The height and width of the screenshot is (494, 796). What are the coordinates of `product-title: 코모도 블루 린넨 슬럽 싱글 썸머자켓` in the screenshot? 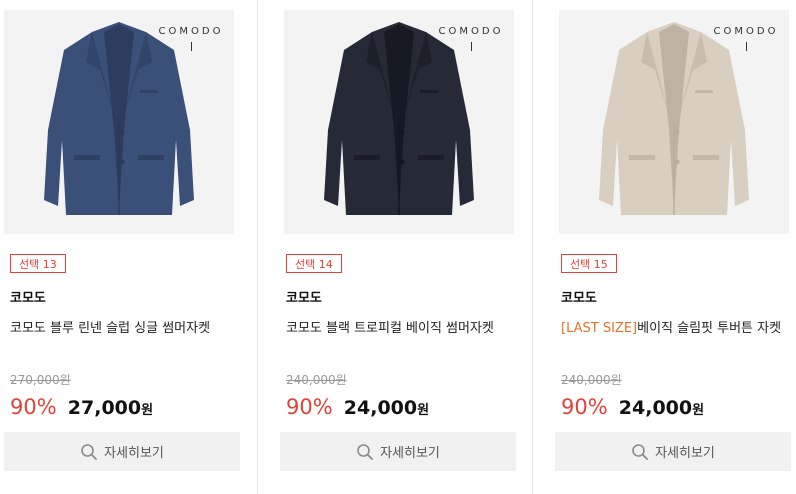 It's located at (128, 326).